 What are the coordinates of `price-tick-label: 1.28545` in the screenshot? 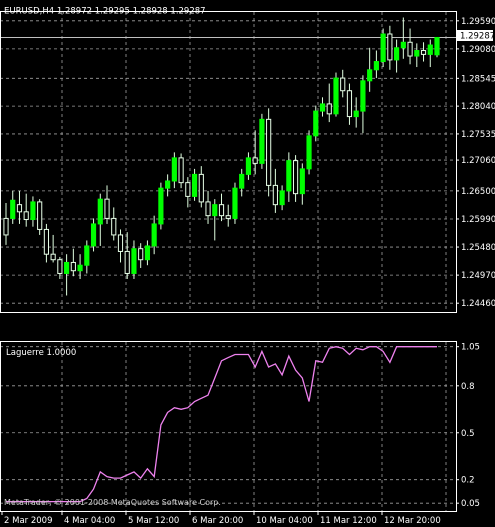 It's located at (478, 79).